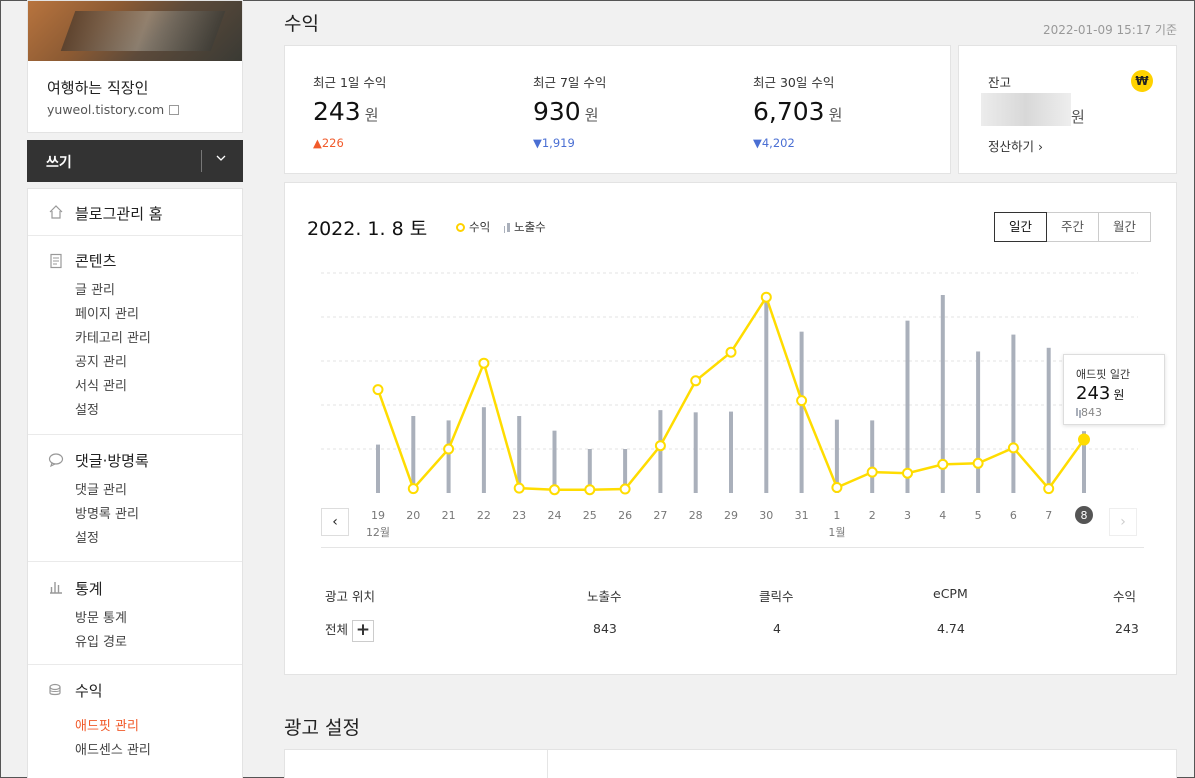 The height and width of the screenshot is (778, 1195). Describe the element at coordinates (97, 87) in the screenshot. I see `blog-name: 여행하는 직장인` at that location.